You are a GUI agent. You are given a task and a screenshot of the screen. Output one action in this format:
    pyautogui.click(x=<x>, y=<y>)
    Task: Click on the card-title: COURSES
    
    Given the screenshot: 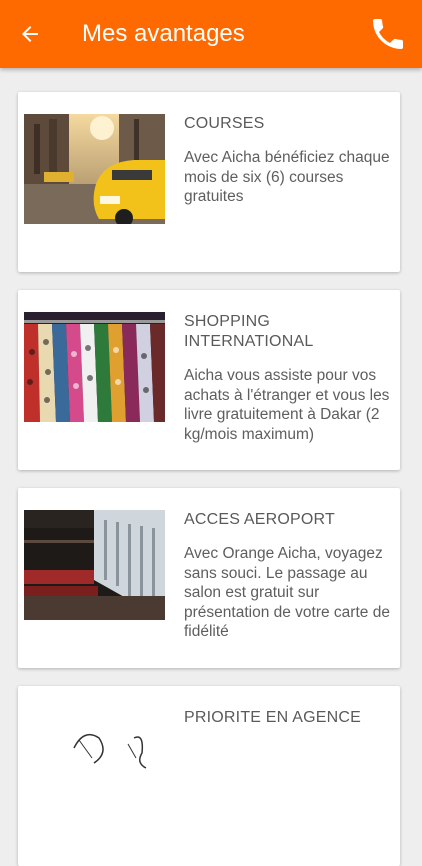 What is the action you would take?
    pyautogui.click(x=224, y=123)
    